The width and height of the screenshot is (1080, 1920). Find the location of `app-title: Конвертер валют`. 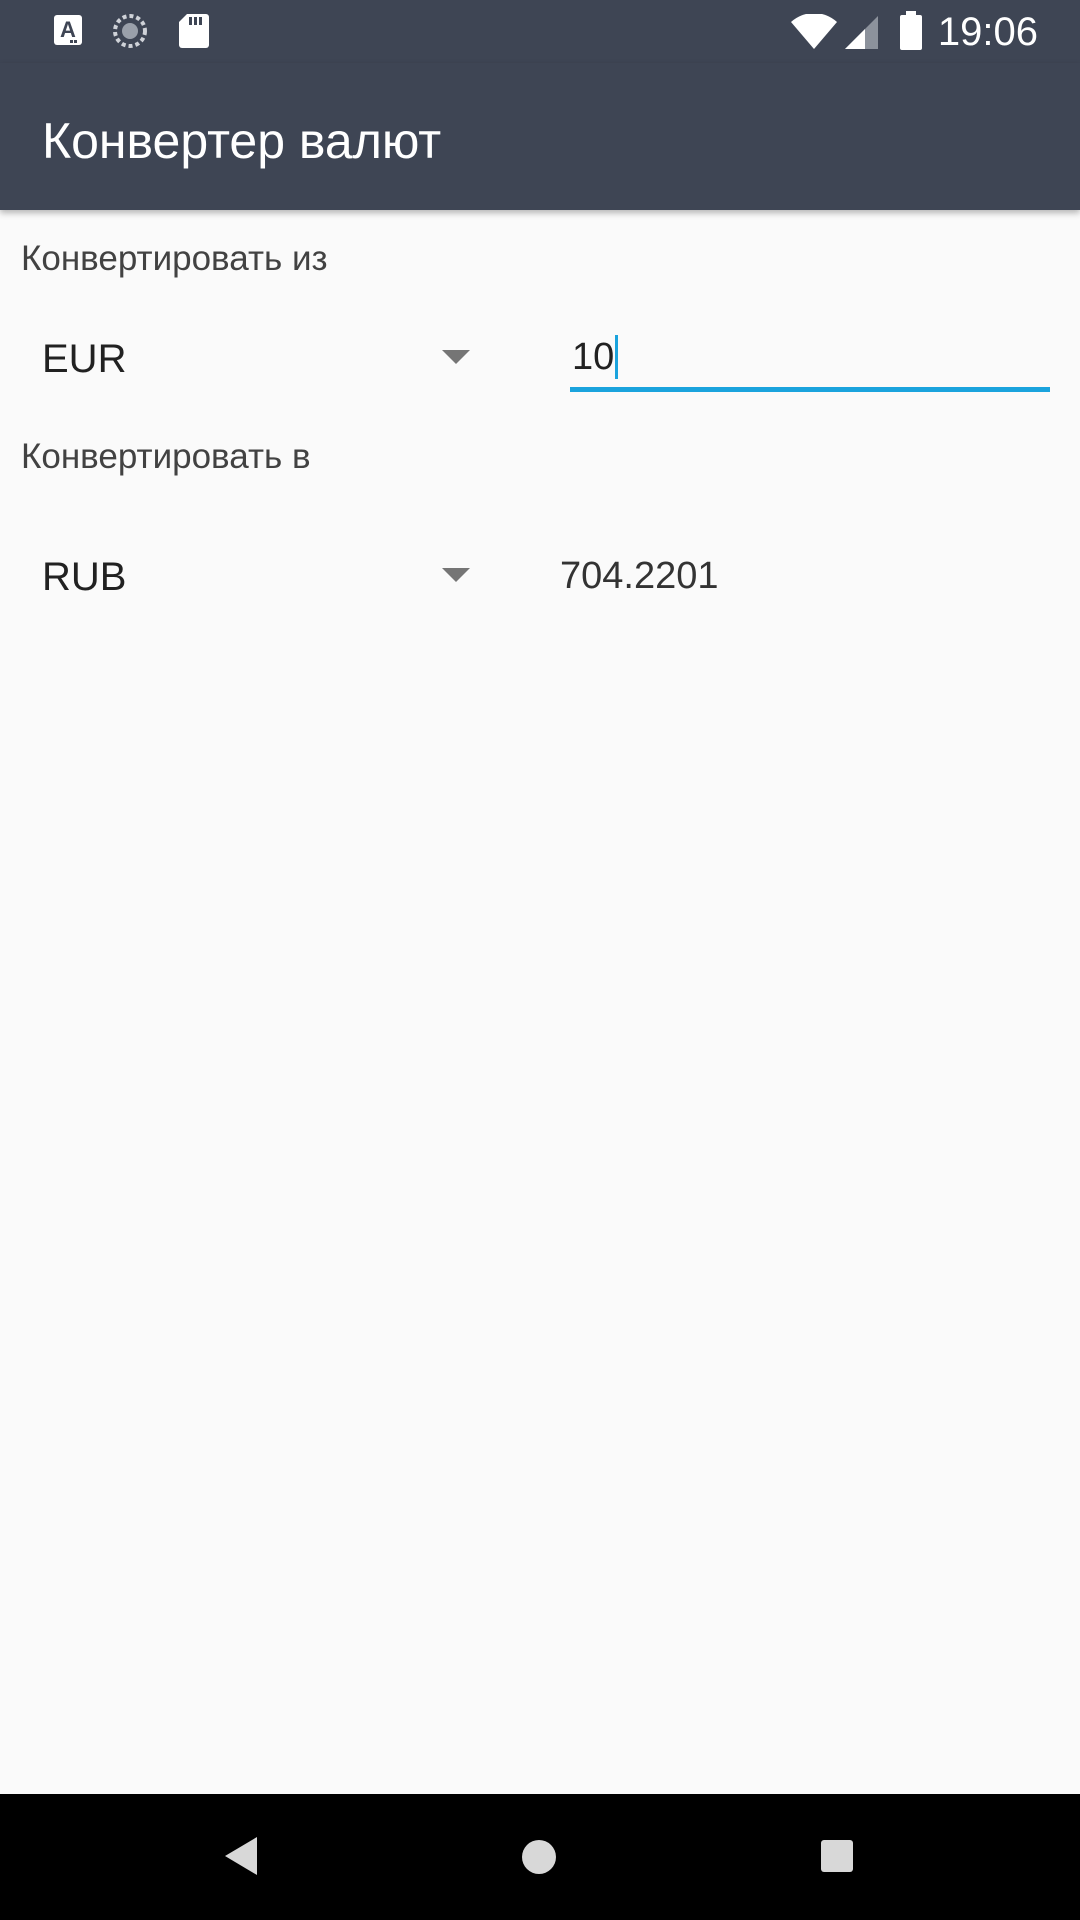

app-title: Конвертер валют is located at coordinates (242, 141).